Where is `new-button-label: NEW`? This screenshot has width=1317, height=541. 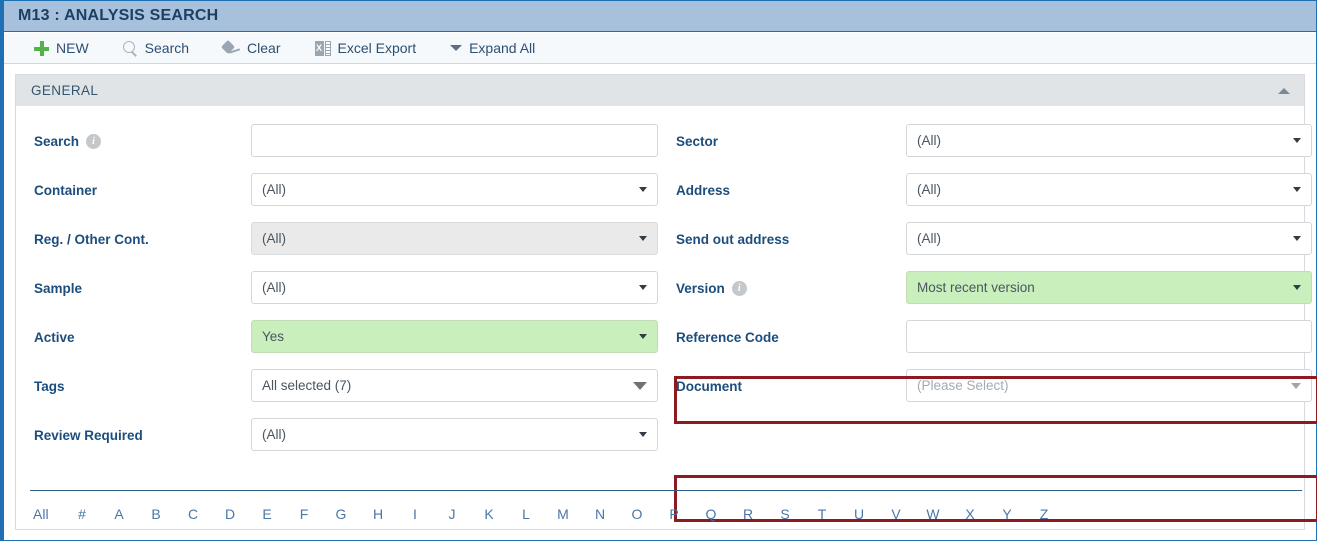 new-button-label: NEW is located at coordinates (72, 48).